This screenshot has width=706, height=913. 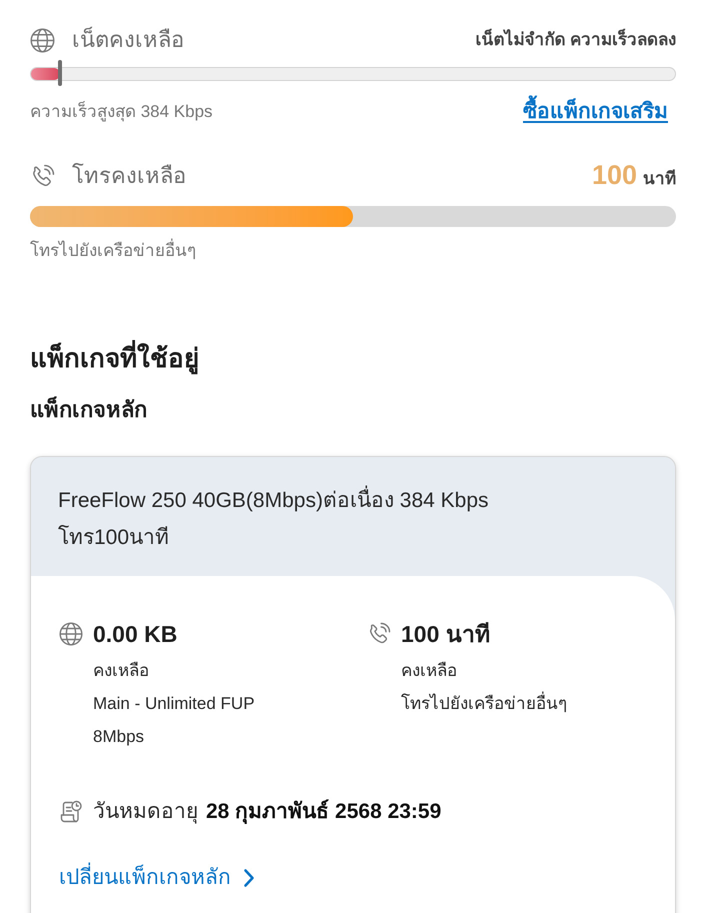 I want to click on balance-detail: Main - Unlimited FUP 8Mbps, so click(x=174, y=720).